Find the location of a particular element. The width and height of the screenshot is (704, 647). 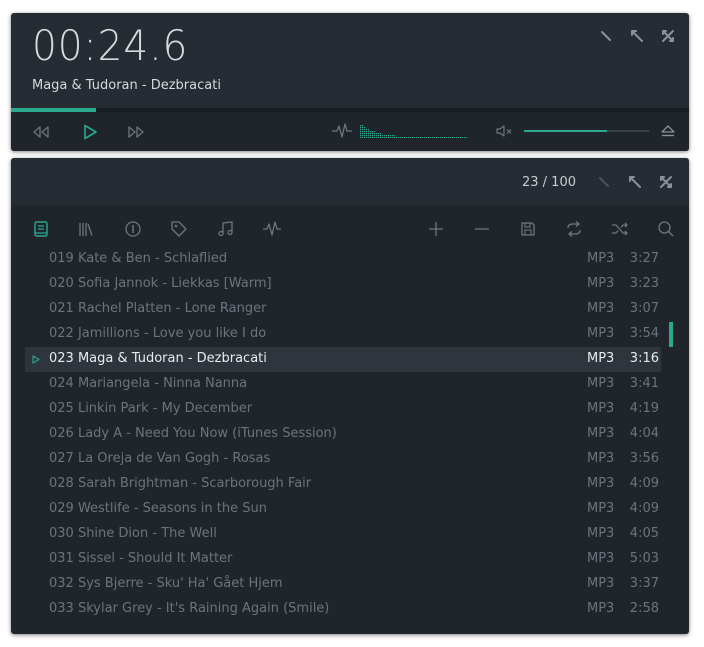

track-row: 031 Sissel - Should It Matter MP3 5:03 is located at coordinates (343, 559).